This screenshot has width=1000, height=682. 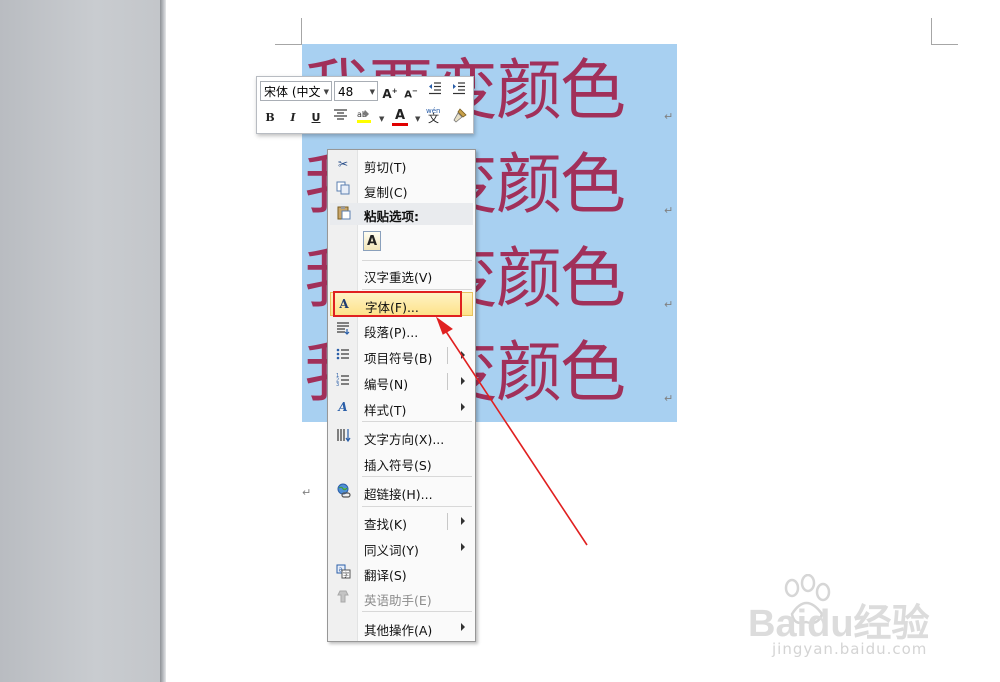 What do you see at coordinates (850, 649) in the screenshot?
I see `watermark-url: jingyan.baidu.com` at bounding box center [850, 649].